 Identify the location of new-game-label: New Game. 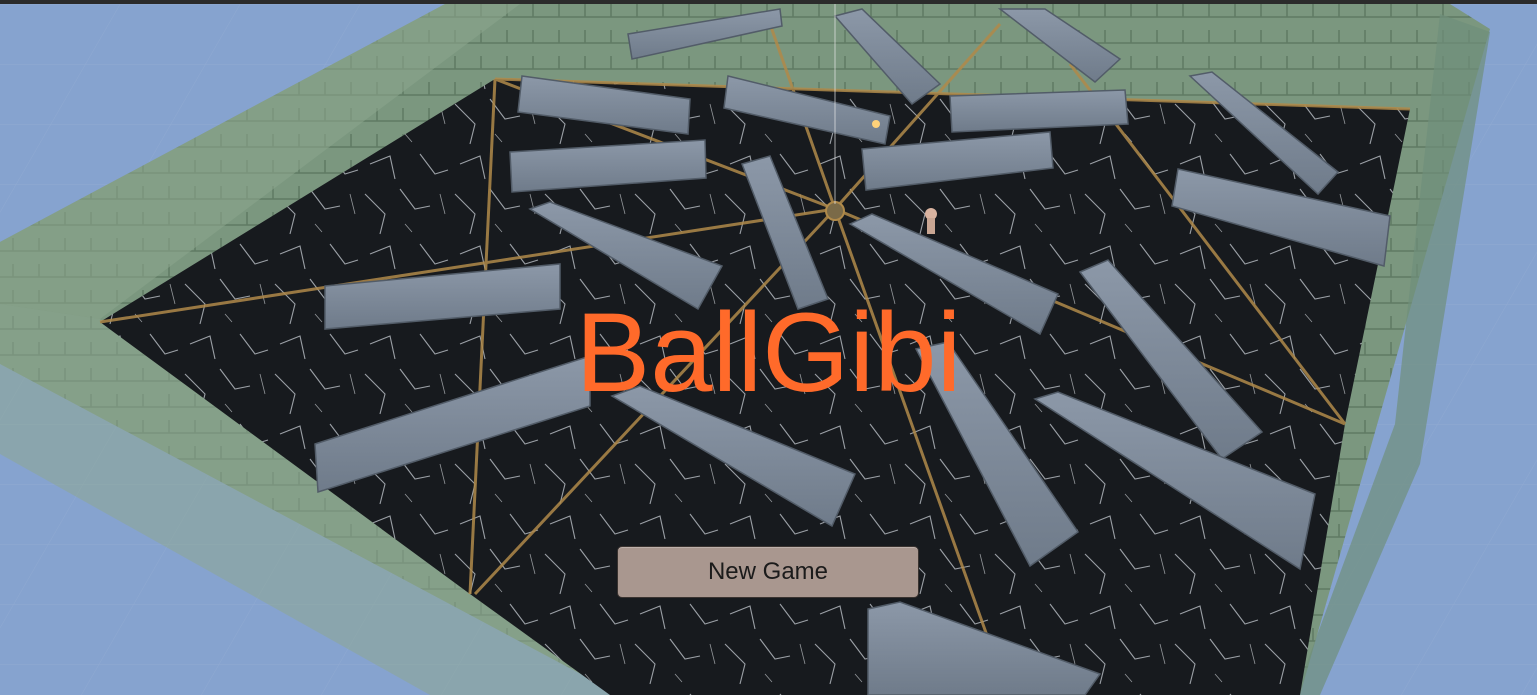
(768, 571).